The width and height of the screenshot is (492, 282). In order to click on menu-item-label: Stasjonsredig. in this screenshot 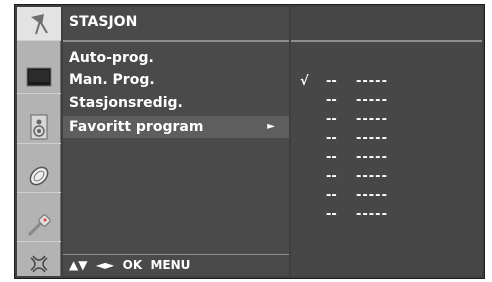, I will do `click(126, 103)`.